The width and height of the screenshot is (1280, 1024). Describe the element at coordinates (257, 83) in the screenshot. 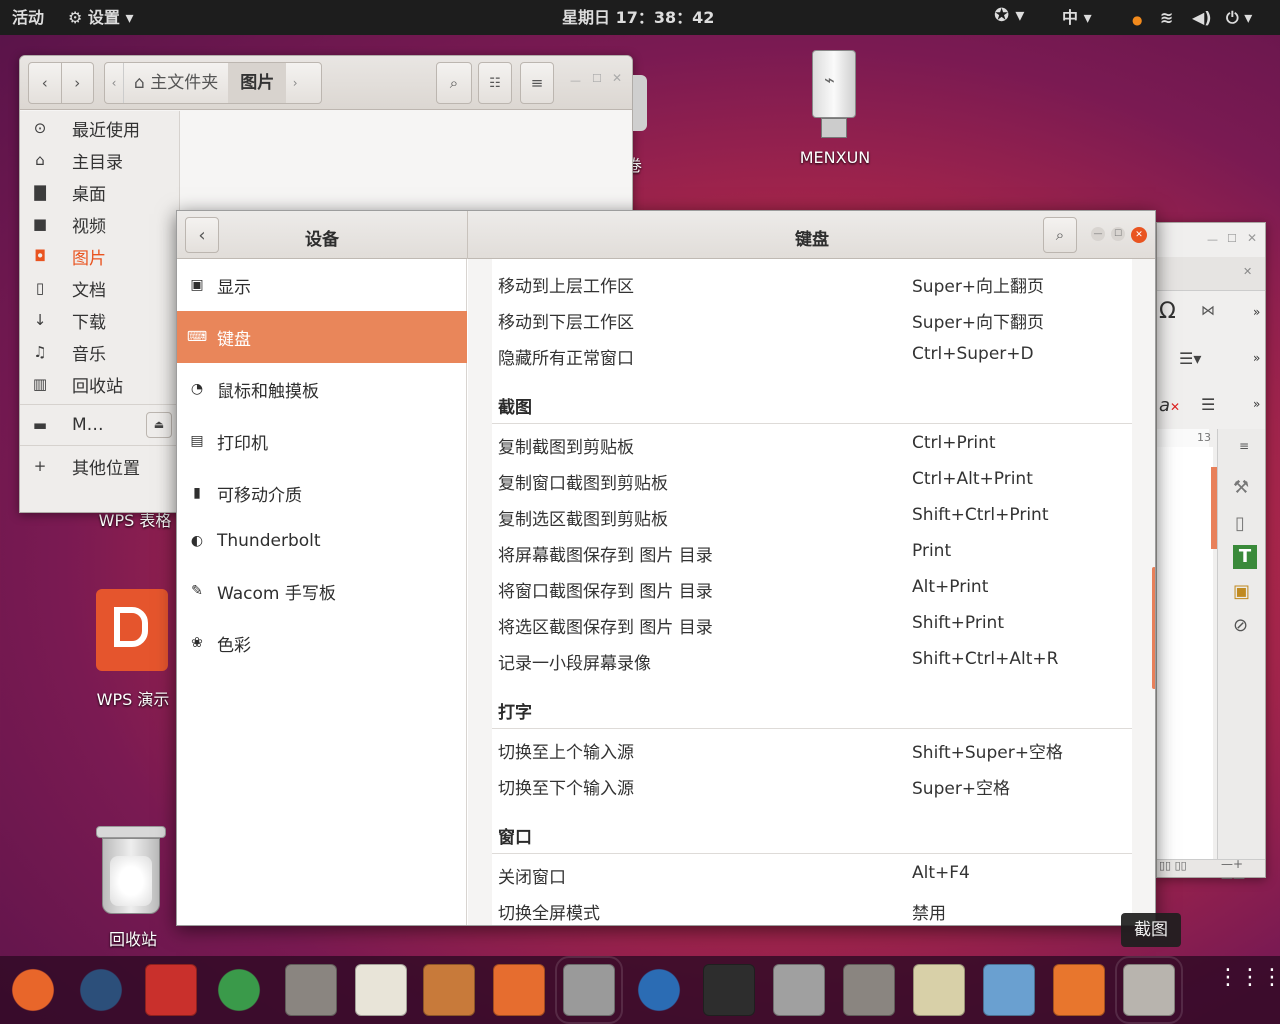

I see `path-pictures-button: 图片` at that location.